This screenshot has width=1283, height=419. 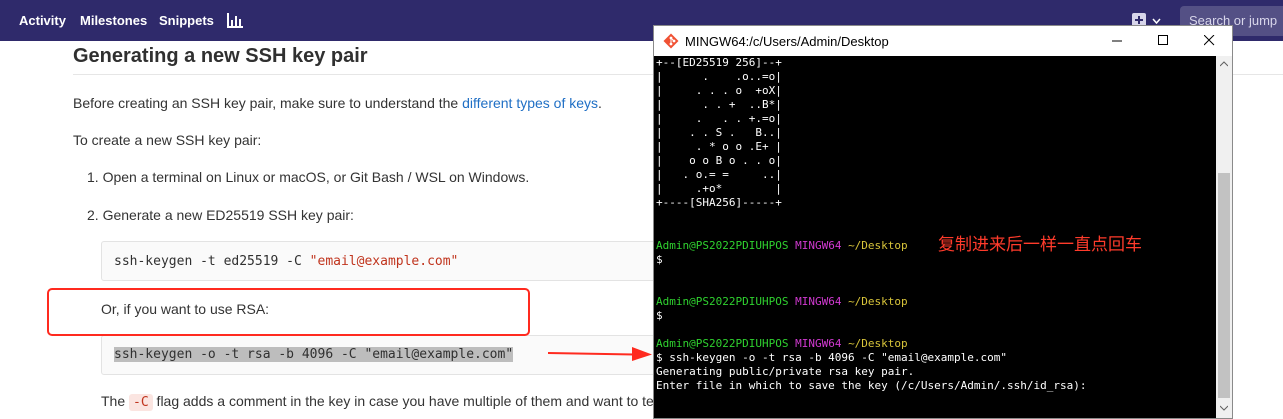 I want to click on key-types-link: different types of keys, so click(x=530, y=103).